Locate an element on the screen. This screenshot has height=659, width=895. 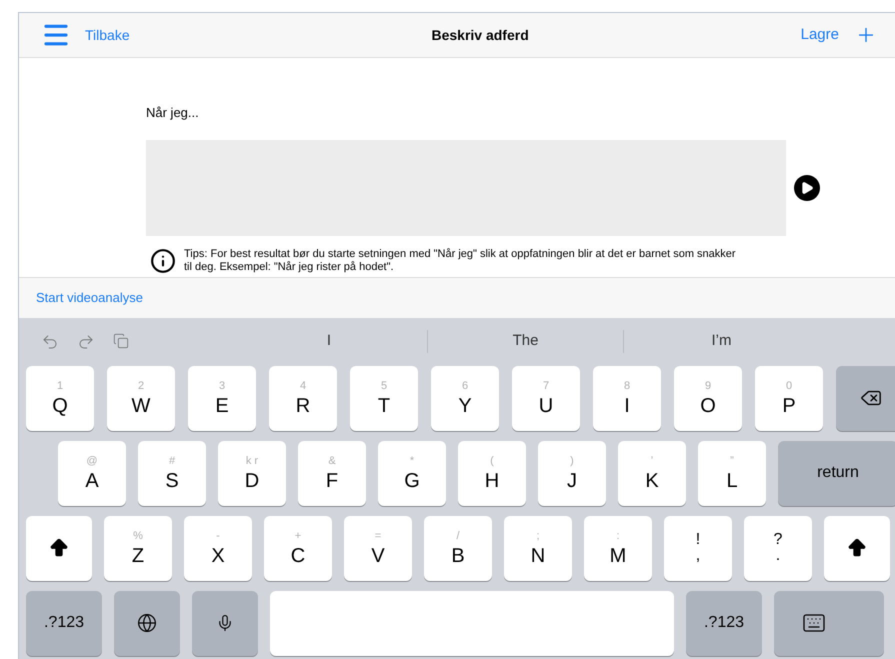
suggestion: I’m is located at coordinates (722, 341).